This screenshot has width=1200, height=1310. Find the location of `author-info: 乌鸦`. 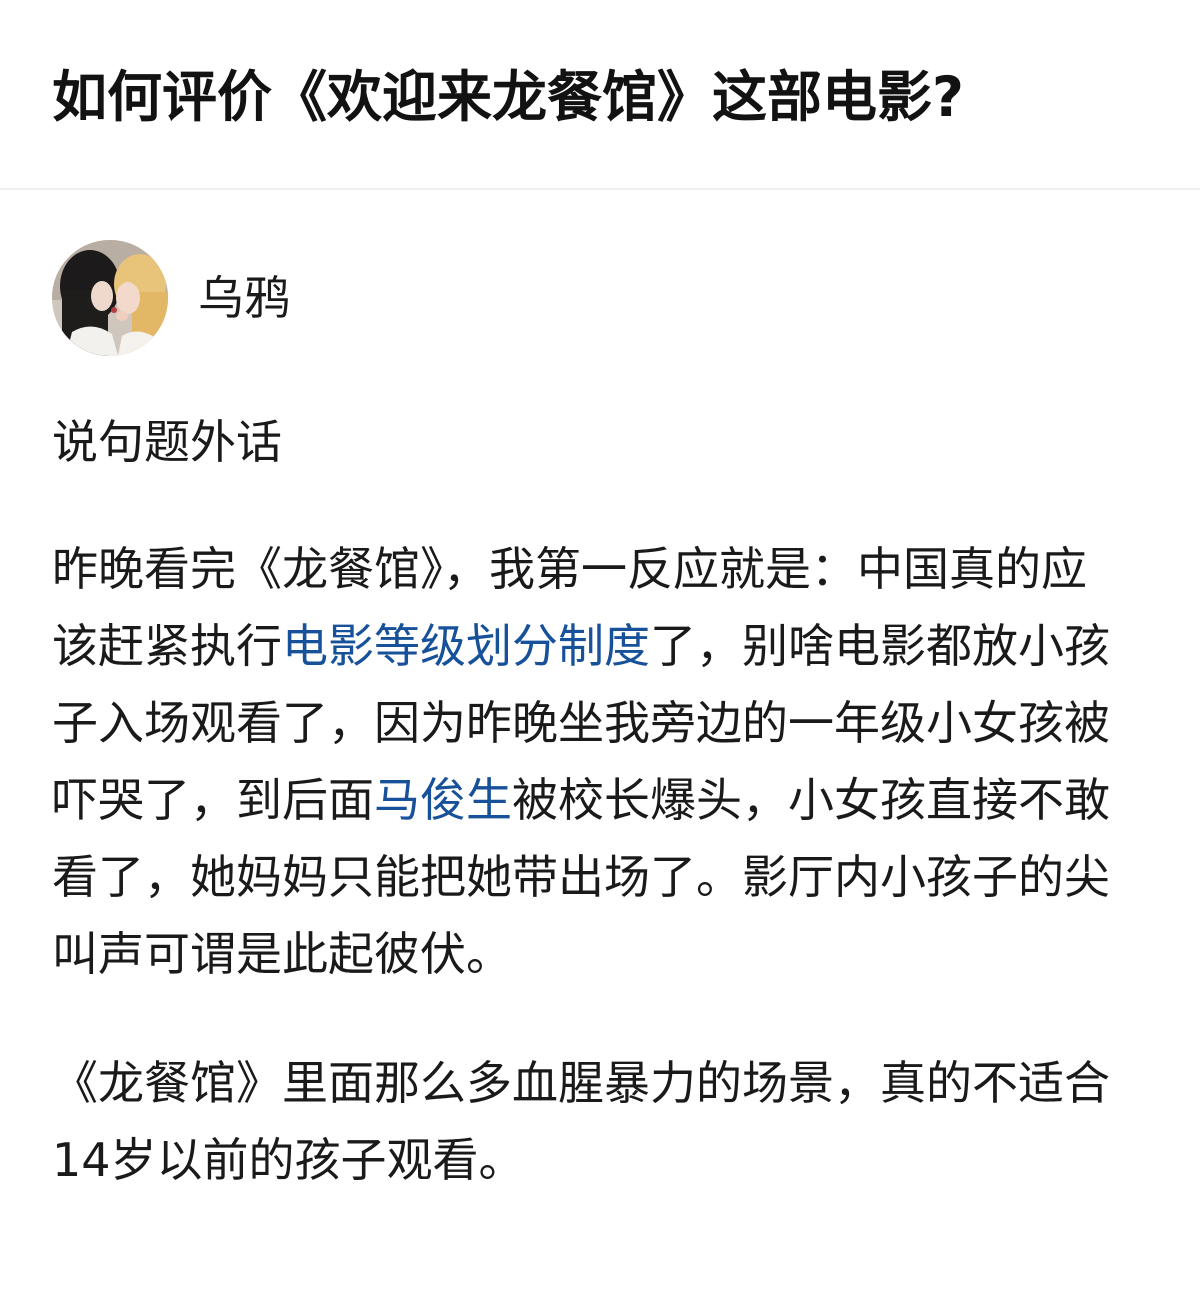

author-info: 乌鸦 is located at coordinates (171, 298).